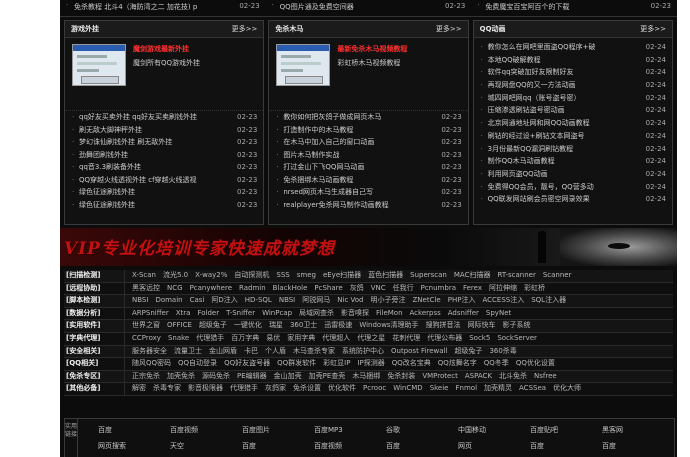  What do you see at coordinates (399, 49) in the screenshot?
I see `featured-title: 最新免杀木马视频教程` at bounding box center [399, 49].